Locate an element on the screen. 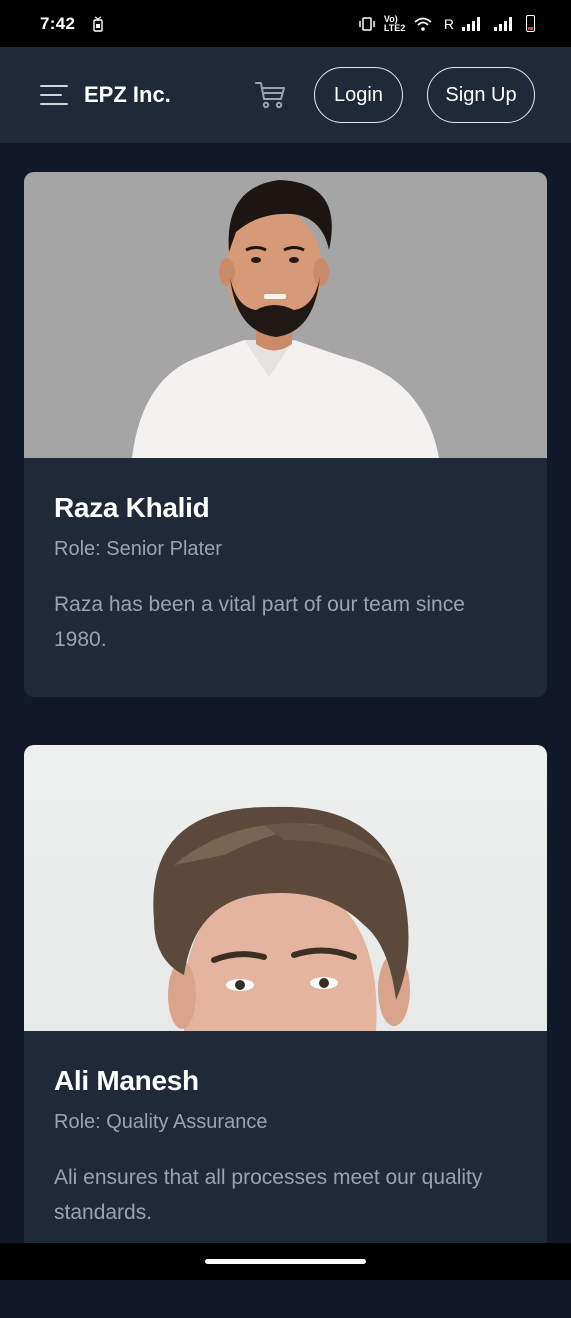 The image size is (571, 1318). status-time: 7:42 is located at coordinates (58, 23).